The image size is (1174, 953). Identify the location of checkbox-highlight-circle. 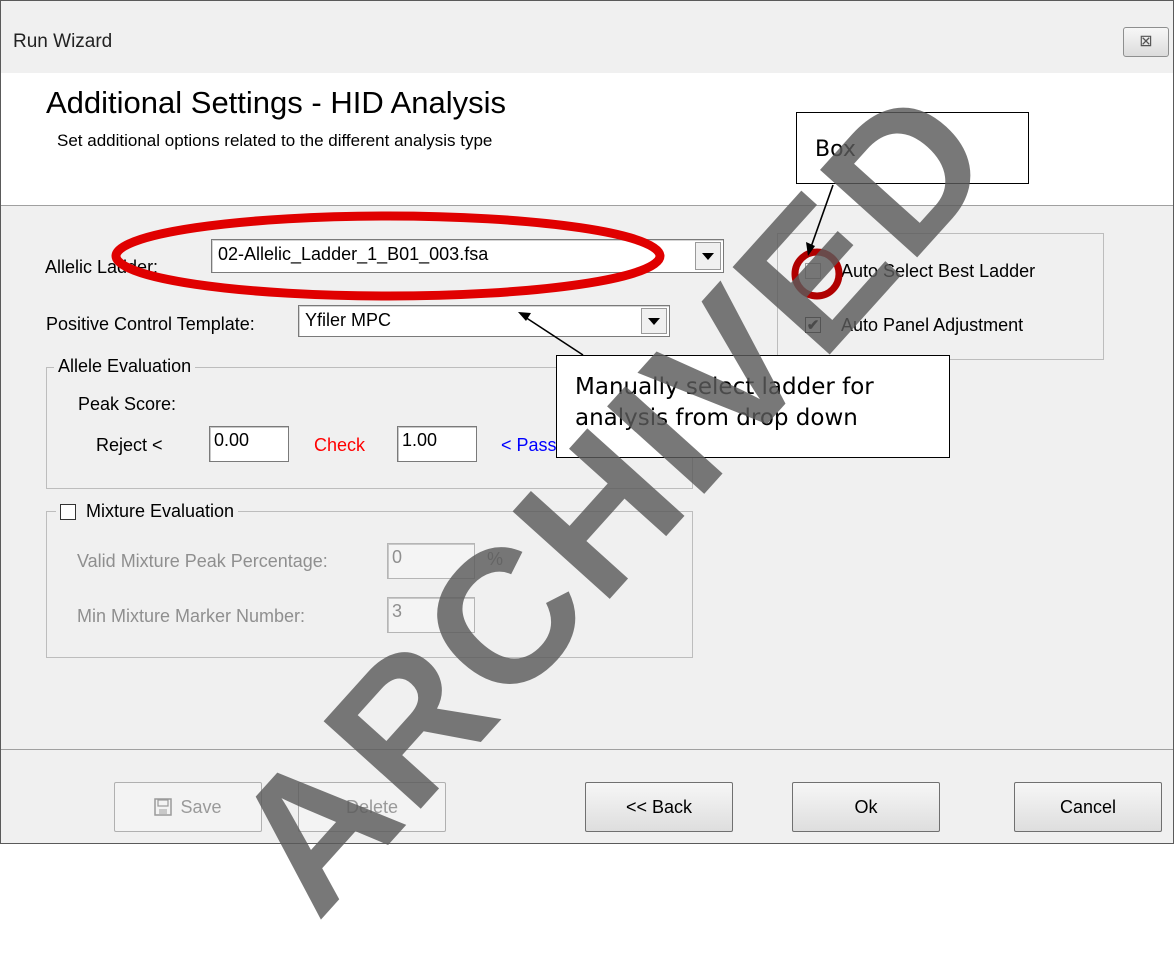
(817, 274).